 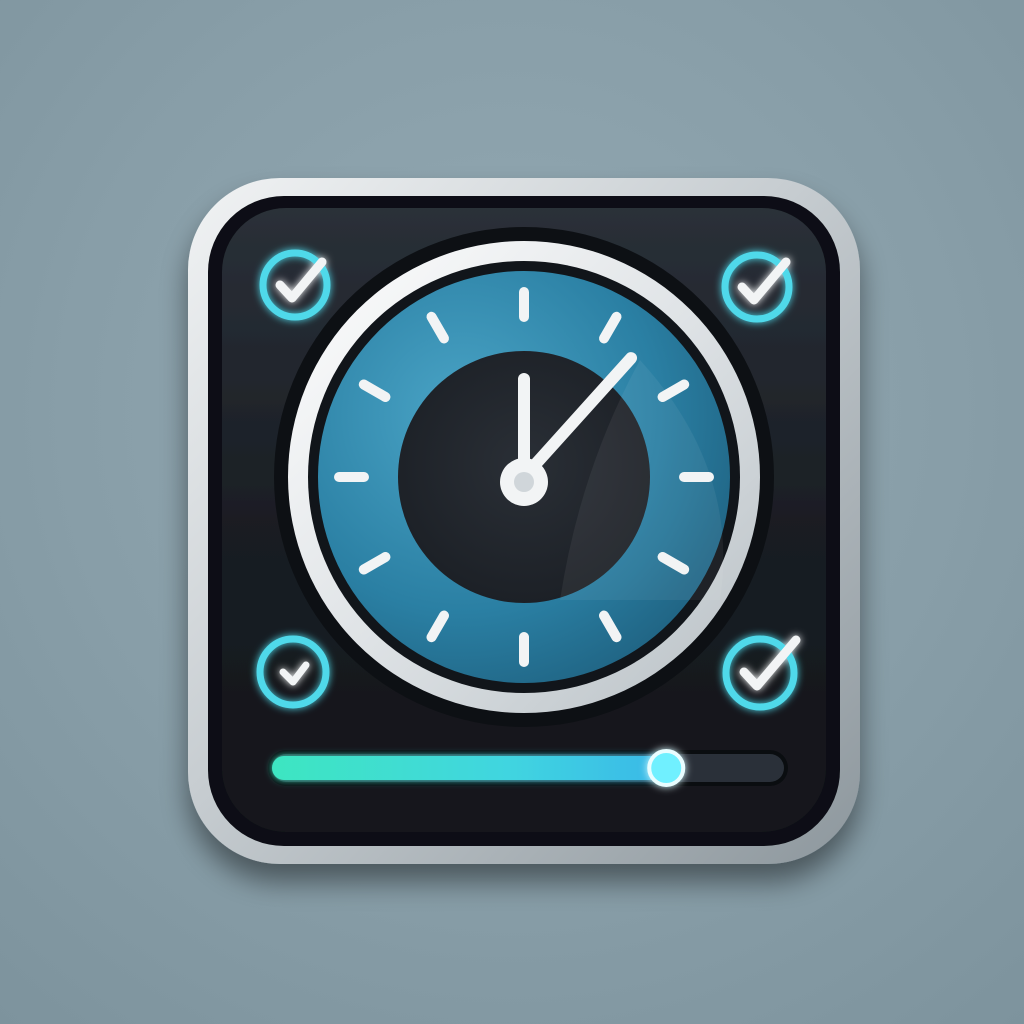 I want to click on progress-slider-hit-area, so click(x=528, y=769).